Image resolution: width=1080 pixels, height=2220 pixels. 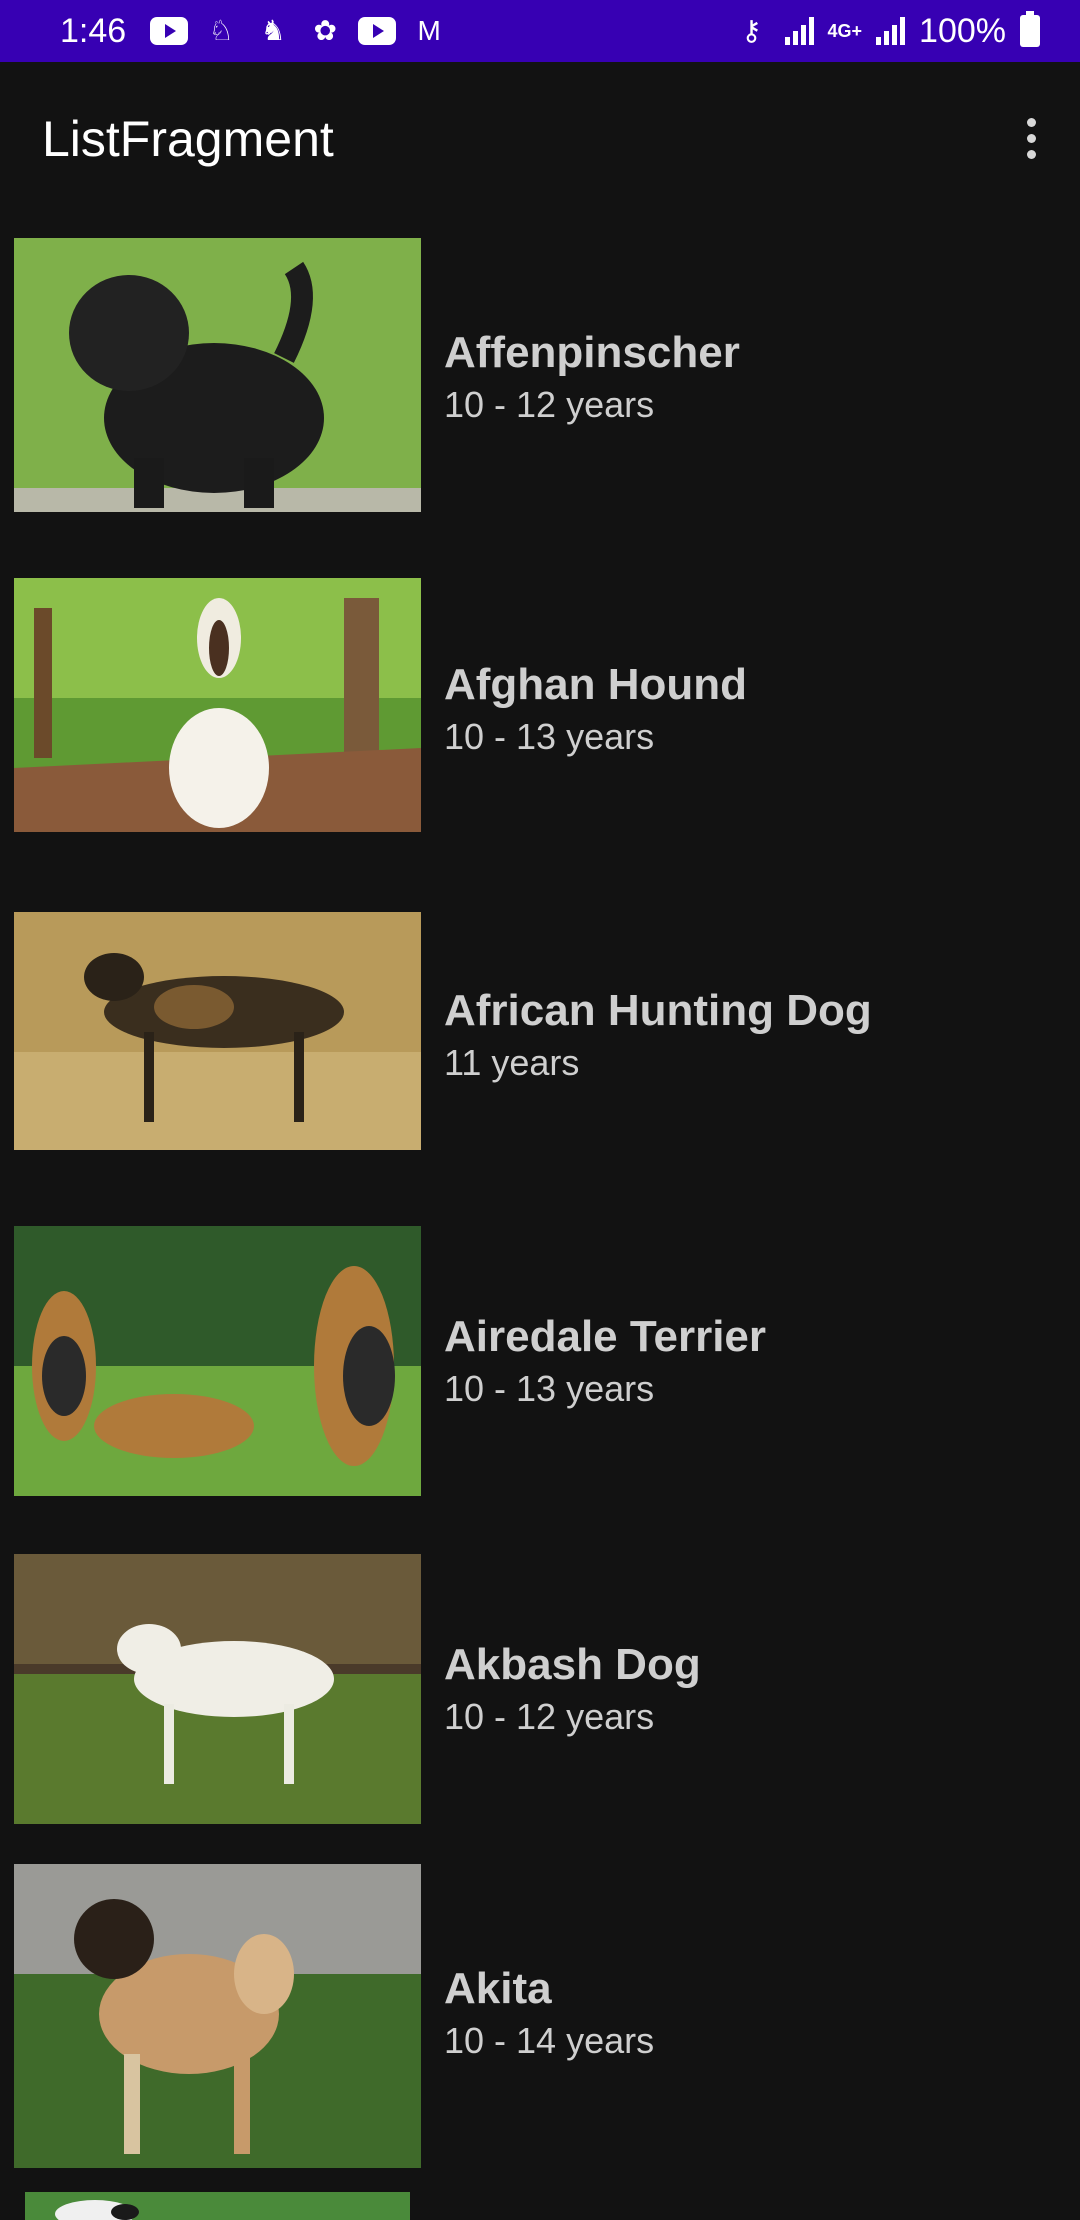 What do you see at coordinates (273, 30) in the screenshot?
I see `dog-notification-icon: ♞` at bounding box center [273, 30].